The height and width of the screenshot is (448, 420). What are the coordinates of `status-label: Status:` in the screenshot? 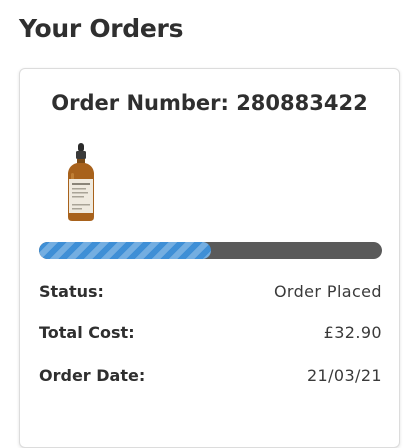 It's located at (71, 291).